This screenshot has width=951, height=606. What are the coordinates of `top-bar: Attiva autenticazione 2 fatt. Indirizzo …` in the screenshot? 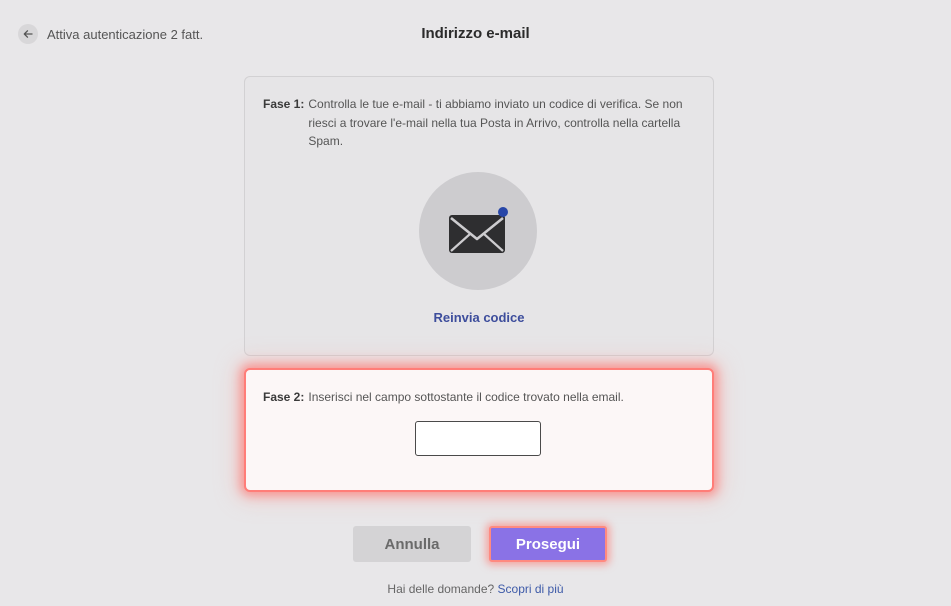 It's located at (475, 35).